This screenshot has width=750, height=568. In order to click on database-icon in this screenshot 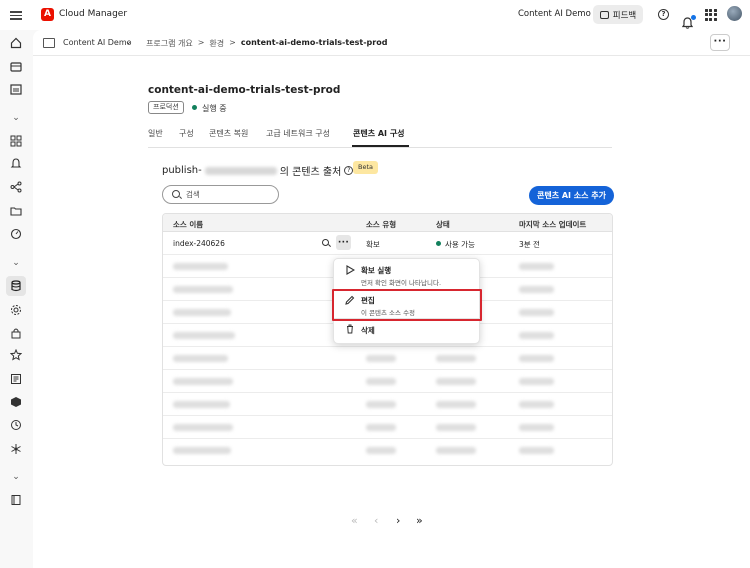, I will do `click(16, 286)`.